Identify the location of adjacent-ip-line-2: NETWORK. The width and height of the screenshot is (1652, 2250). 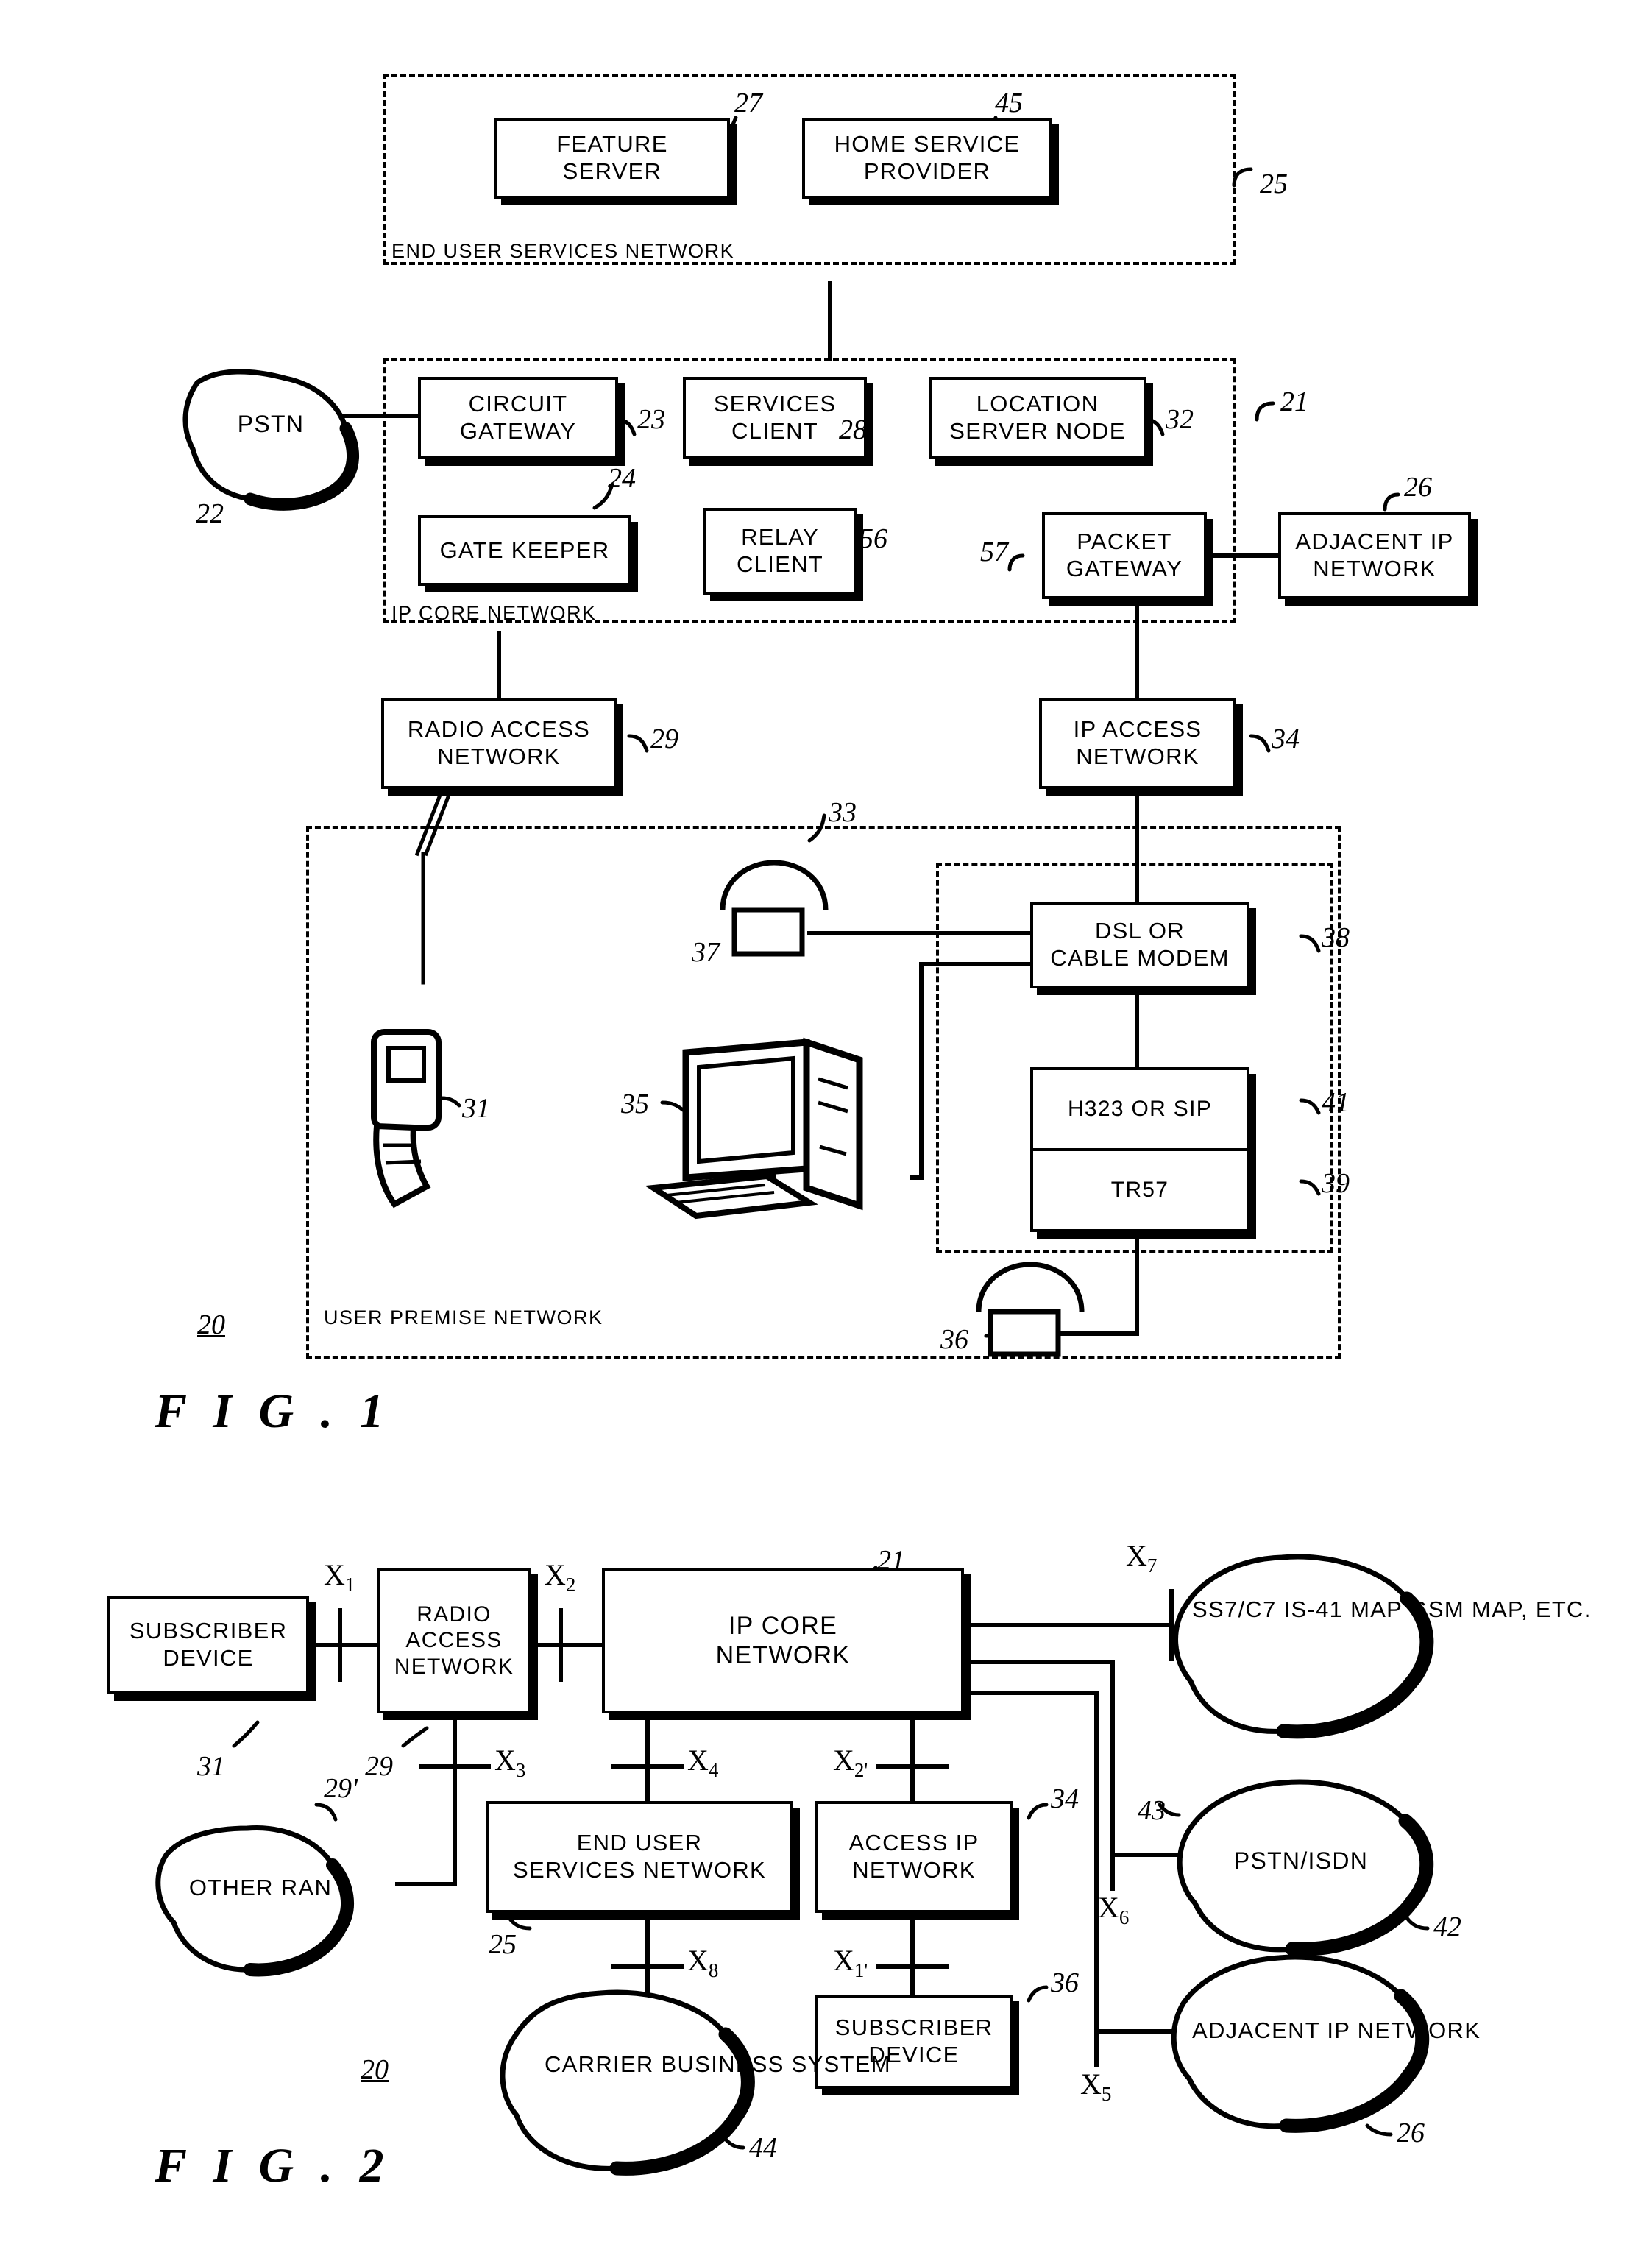
(1374, 568).